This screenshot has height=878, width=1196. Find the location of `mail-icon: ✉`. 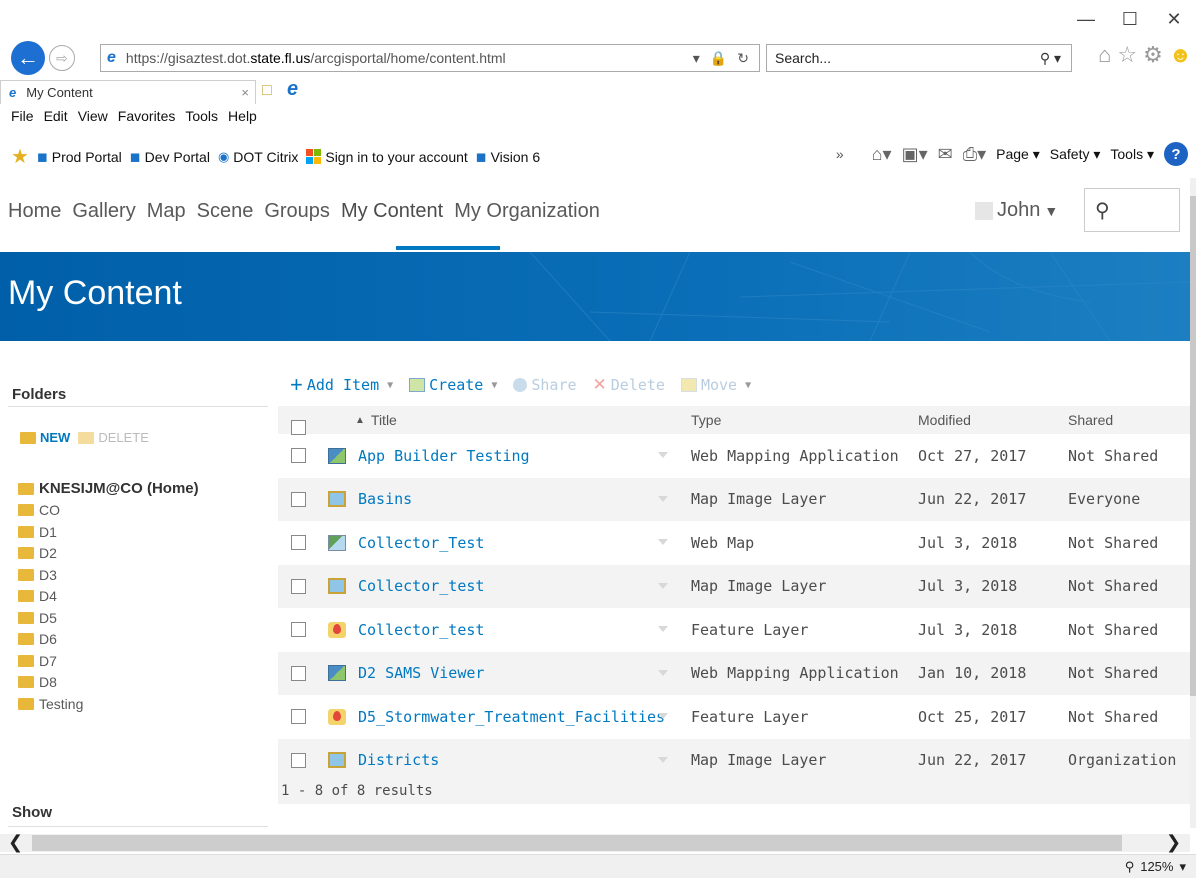

mail-icon: ✉ is located at coordinates (945, 154).